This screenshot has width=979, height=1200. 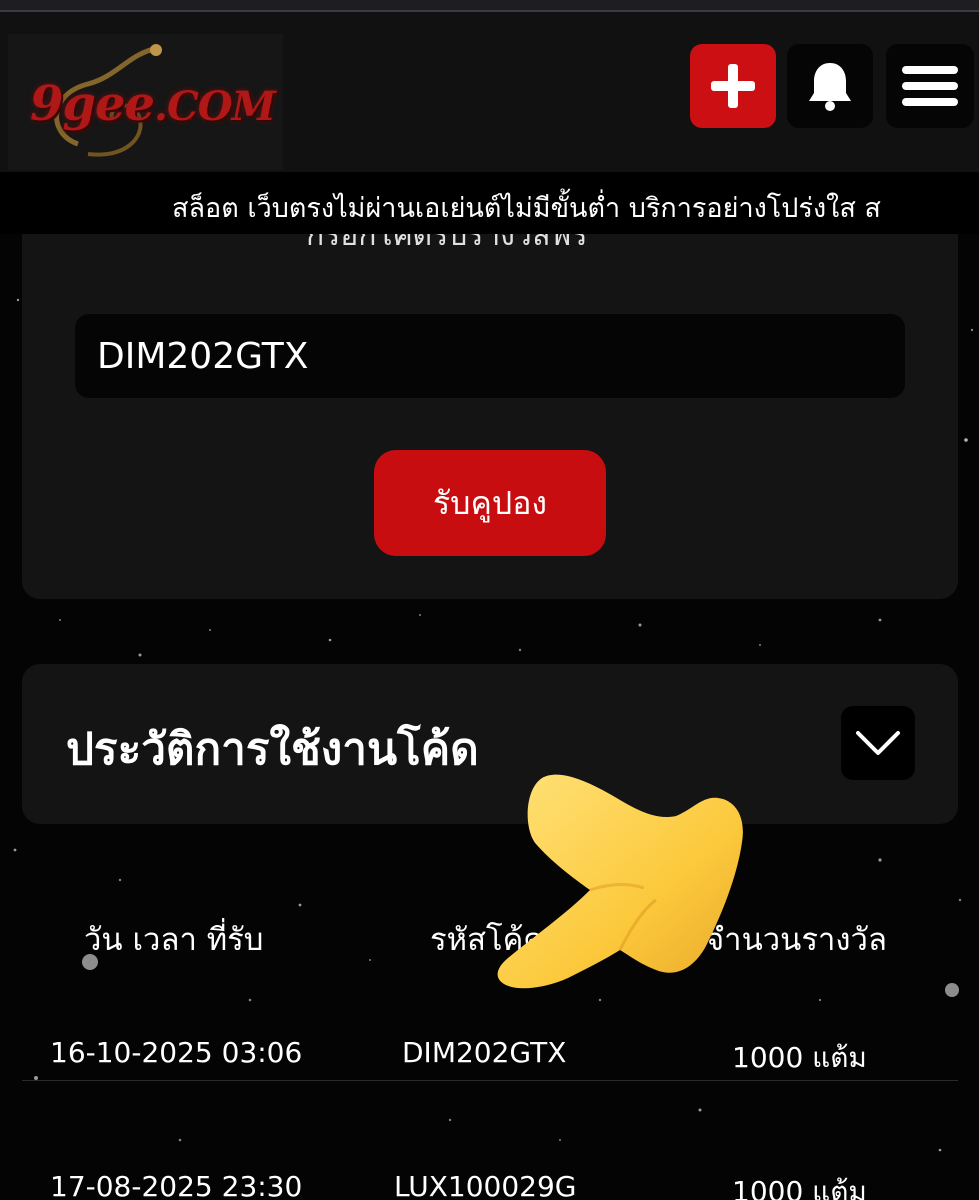 I want to click on hamburger-menu-icon, so click(x=930, y=86).